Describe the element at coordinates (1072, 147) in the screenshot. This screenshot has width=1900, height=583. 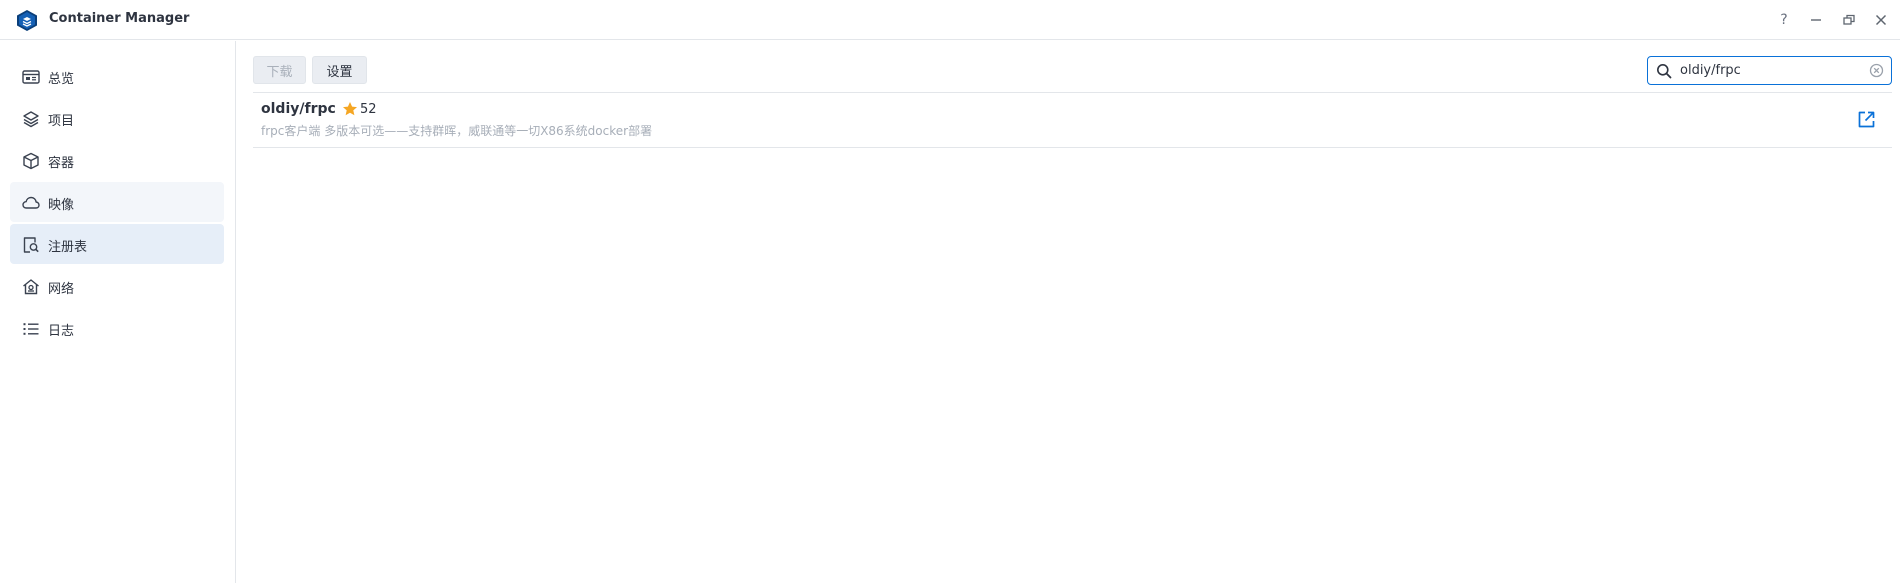
I see `row-divider` at that location.